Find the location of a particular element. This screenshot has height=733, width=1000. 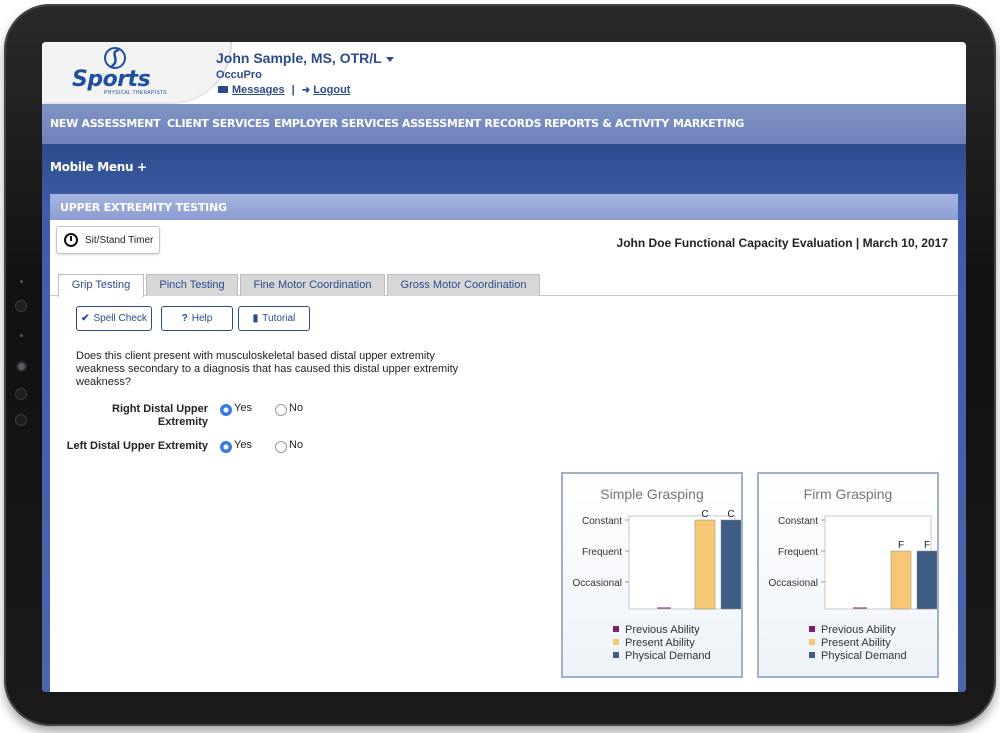

check-icon: ✔ is located at coordinates (85, 318).